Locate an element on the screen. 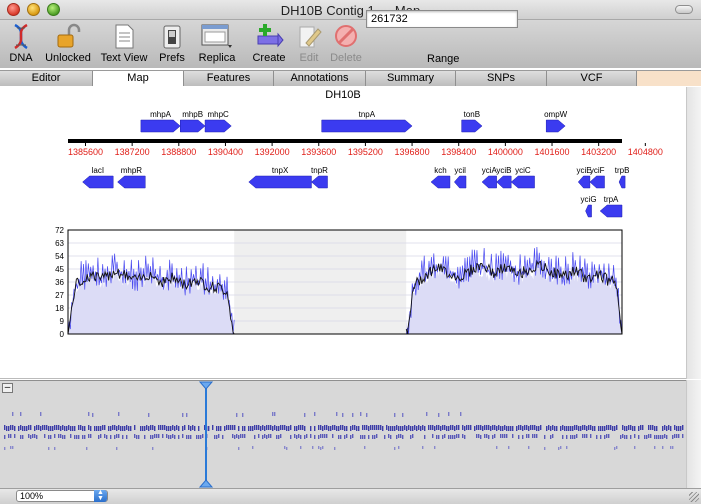 The height and width of the screenshot is (504, 701). collapse-overview-button: – is located at coordinates (7, 388).